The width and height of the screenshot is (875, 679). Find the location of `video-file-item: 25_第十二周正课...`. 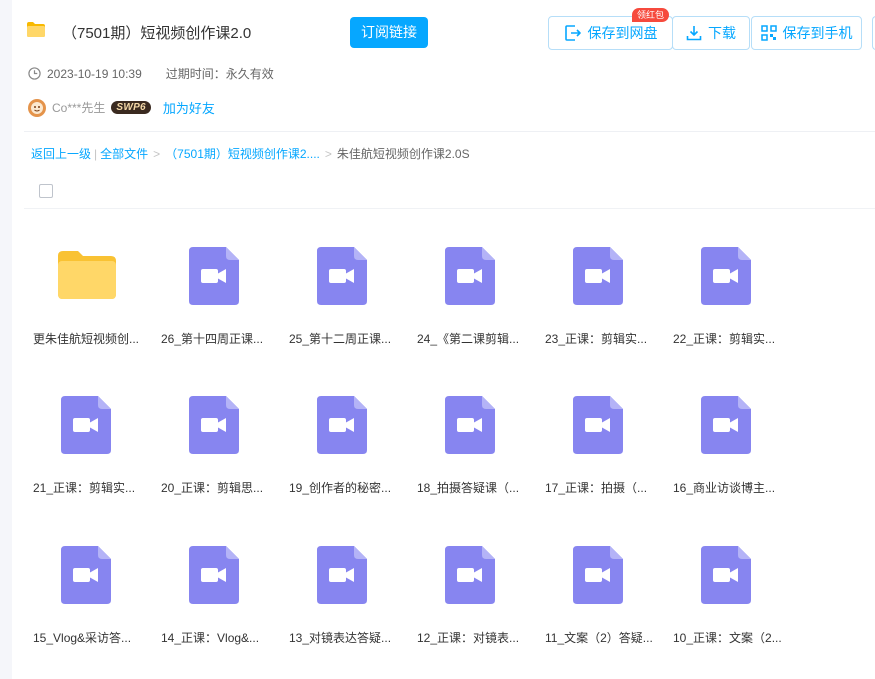

video-file-item: 25_第十二周正课... is located at coordinates (339, 312).